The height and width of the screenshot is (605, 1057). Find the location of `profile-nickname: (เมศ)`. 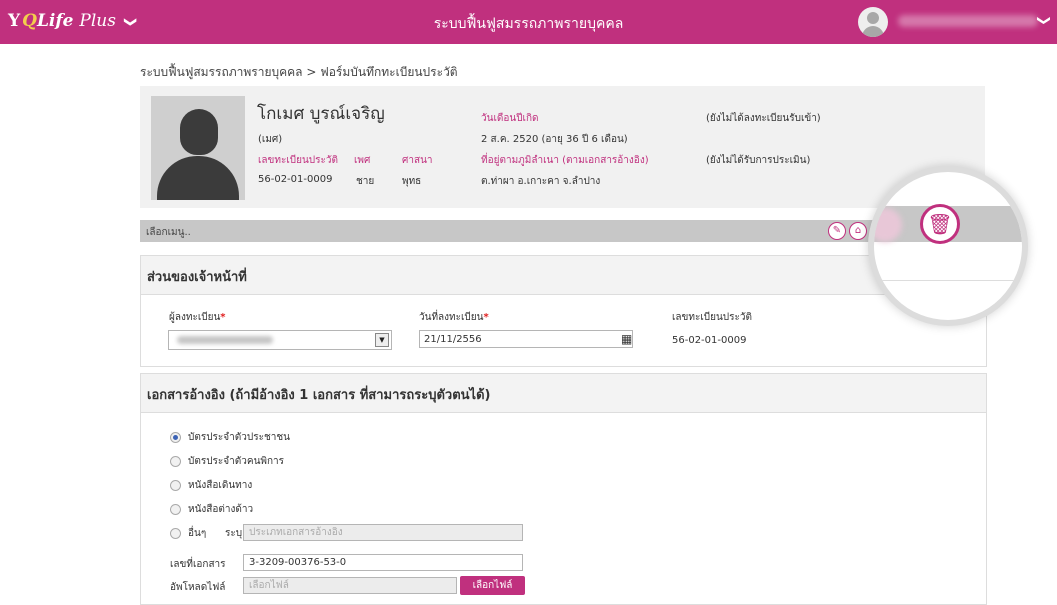

profile-nickname: (เมศ) is located at coordinates (270, 139).